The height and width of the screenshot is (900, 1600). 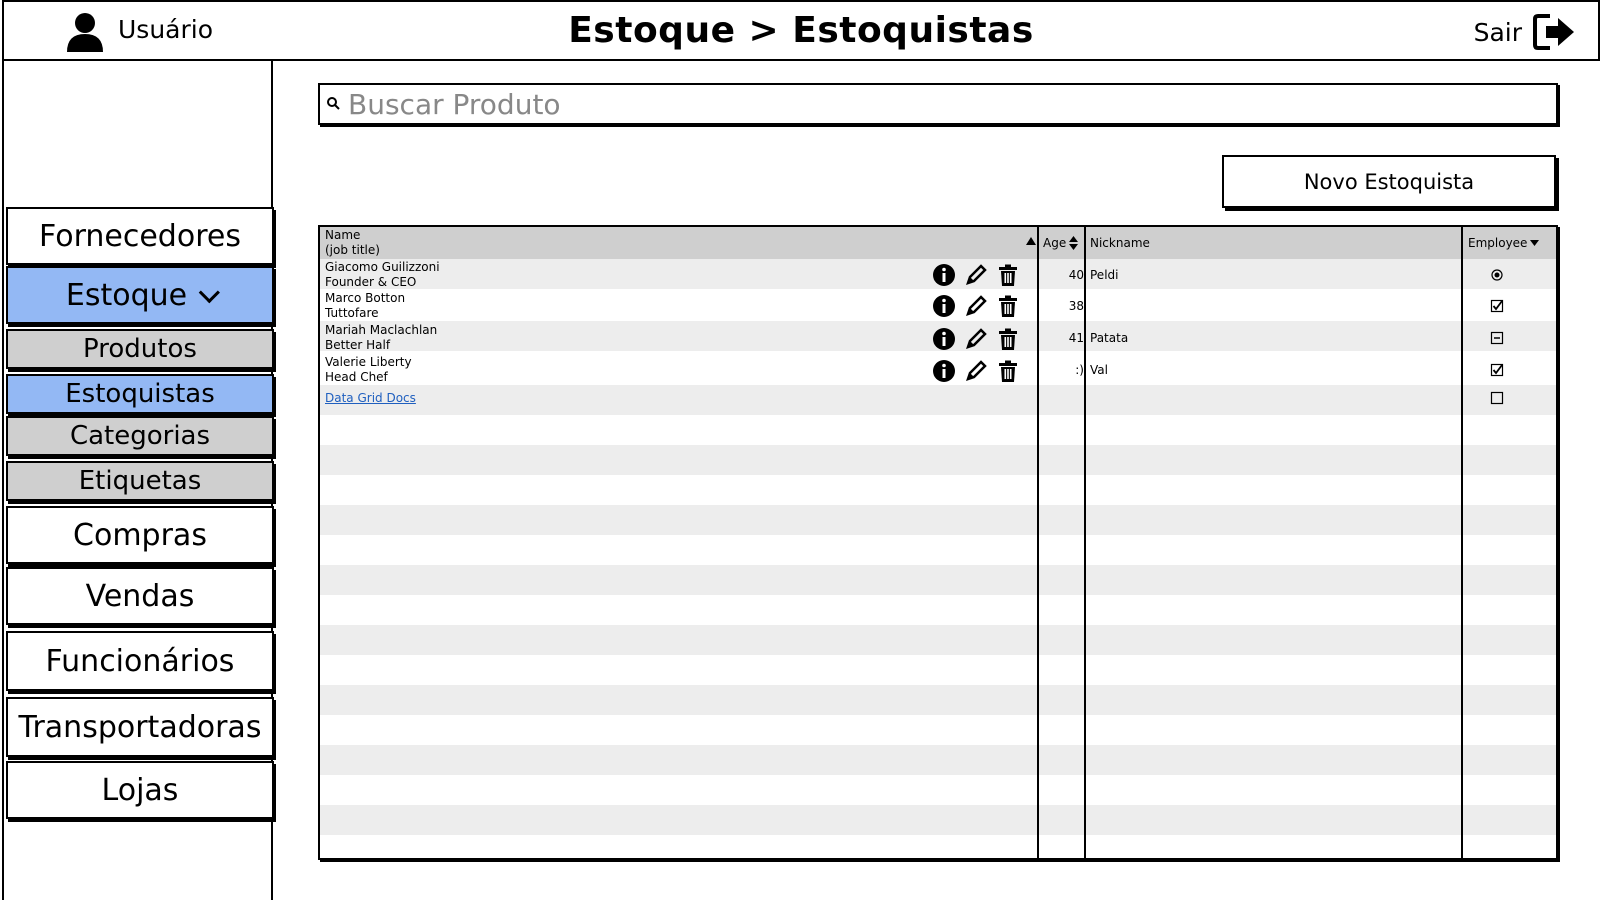 I want to click on sidebar-item-label: Estoquistas, so click(x=140, y=394).